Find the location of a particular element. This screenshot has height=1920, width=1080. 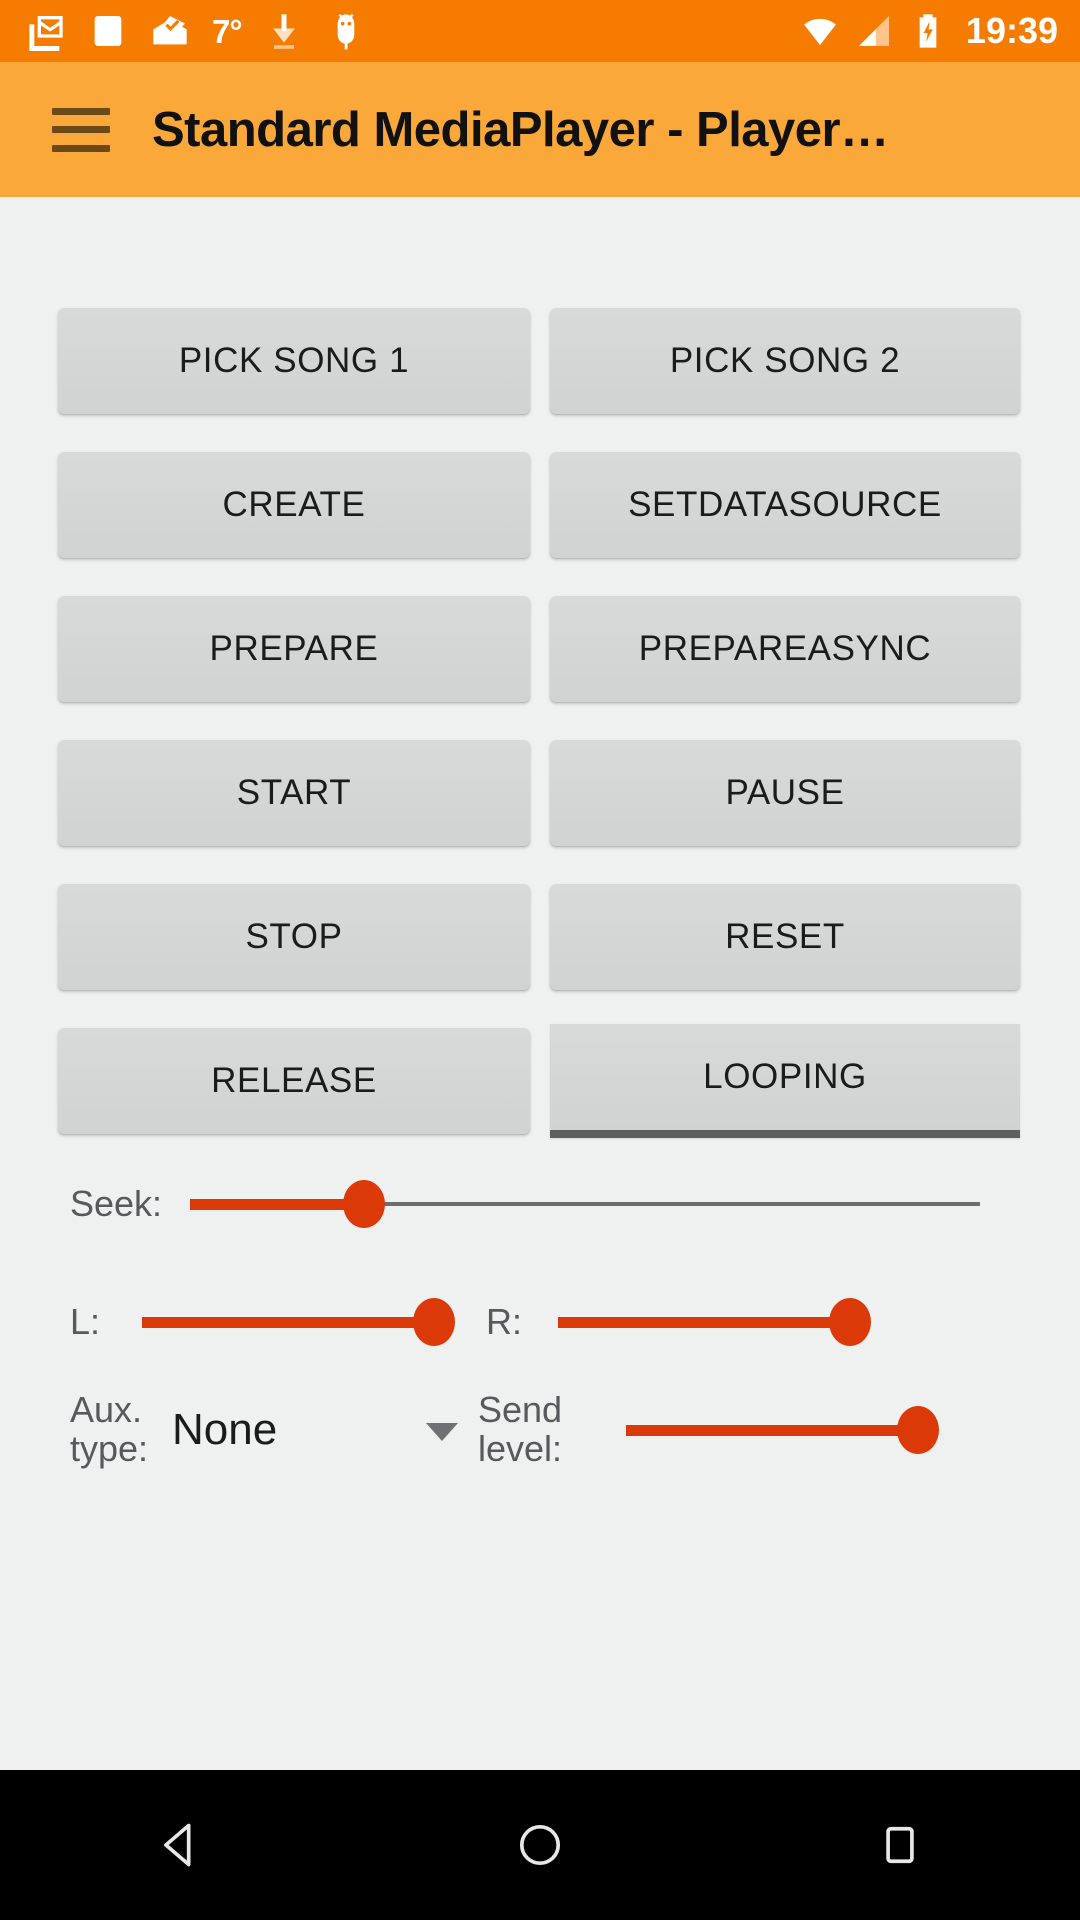

send-level-label: Send level: is located at coordinates (520, 1429).